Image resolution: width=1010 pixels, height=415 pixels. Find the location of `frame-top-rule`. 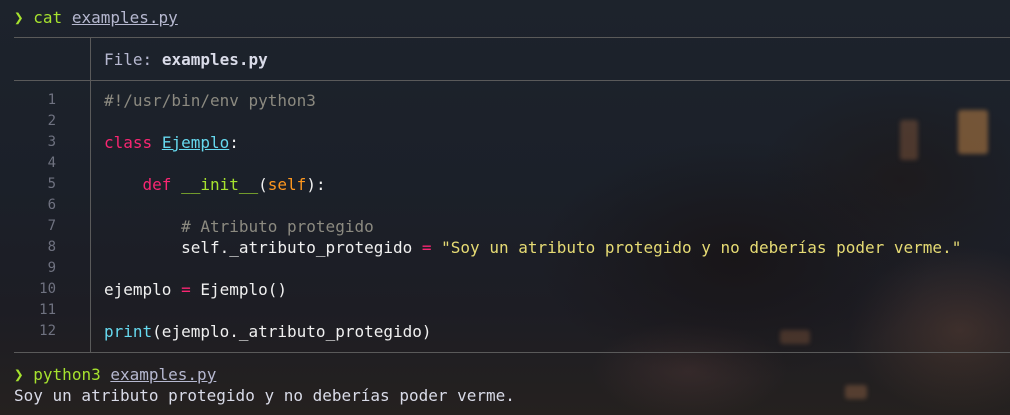

frame-top-rule is located at coordinates (512, 37).